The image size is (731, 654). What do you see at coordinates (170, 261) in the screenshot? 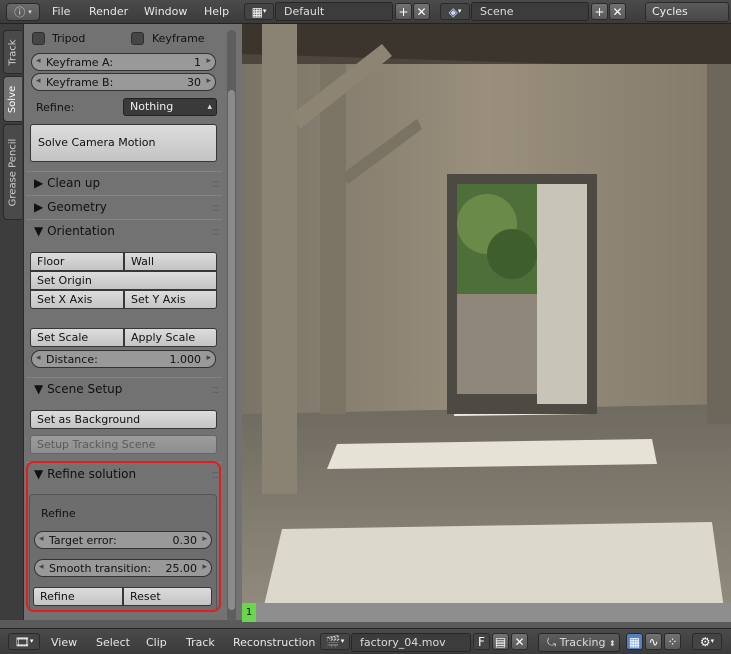
I see `wall-button: Wall` at bounding box center [170, 261].